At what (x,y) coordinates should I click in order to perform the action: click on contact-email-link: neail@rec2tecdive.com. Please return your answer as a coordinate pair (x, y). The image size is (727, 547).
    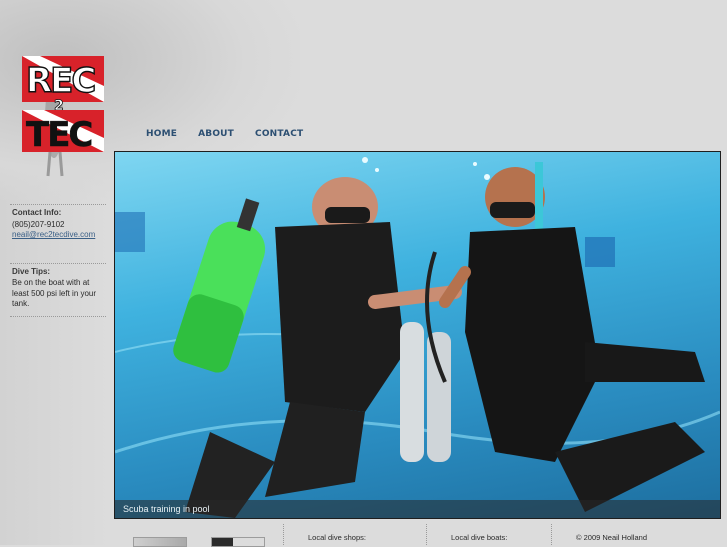
    Looking at the image, I should click on (58, 235).